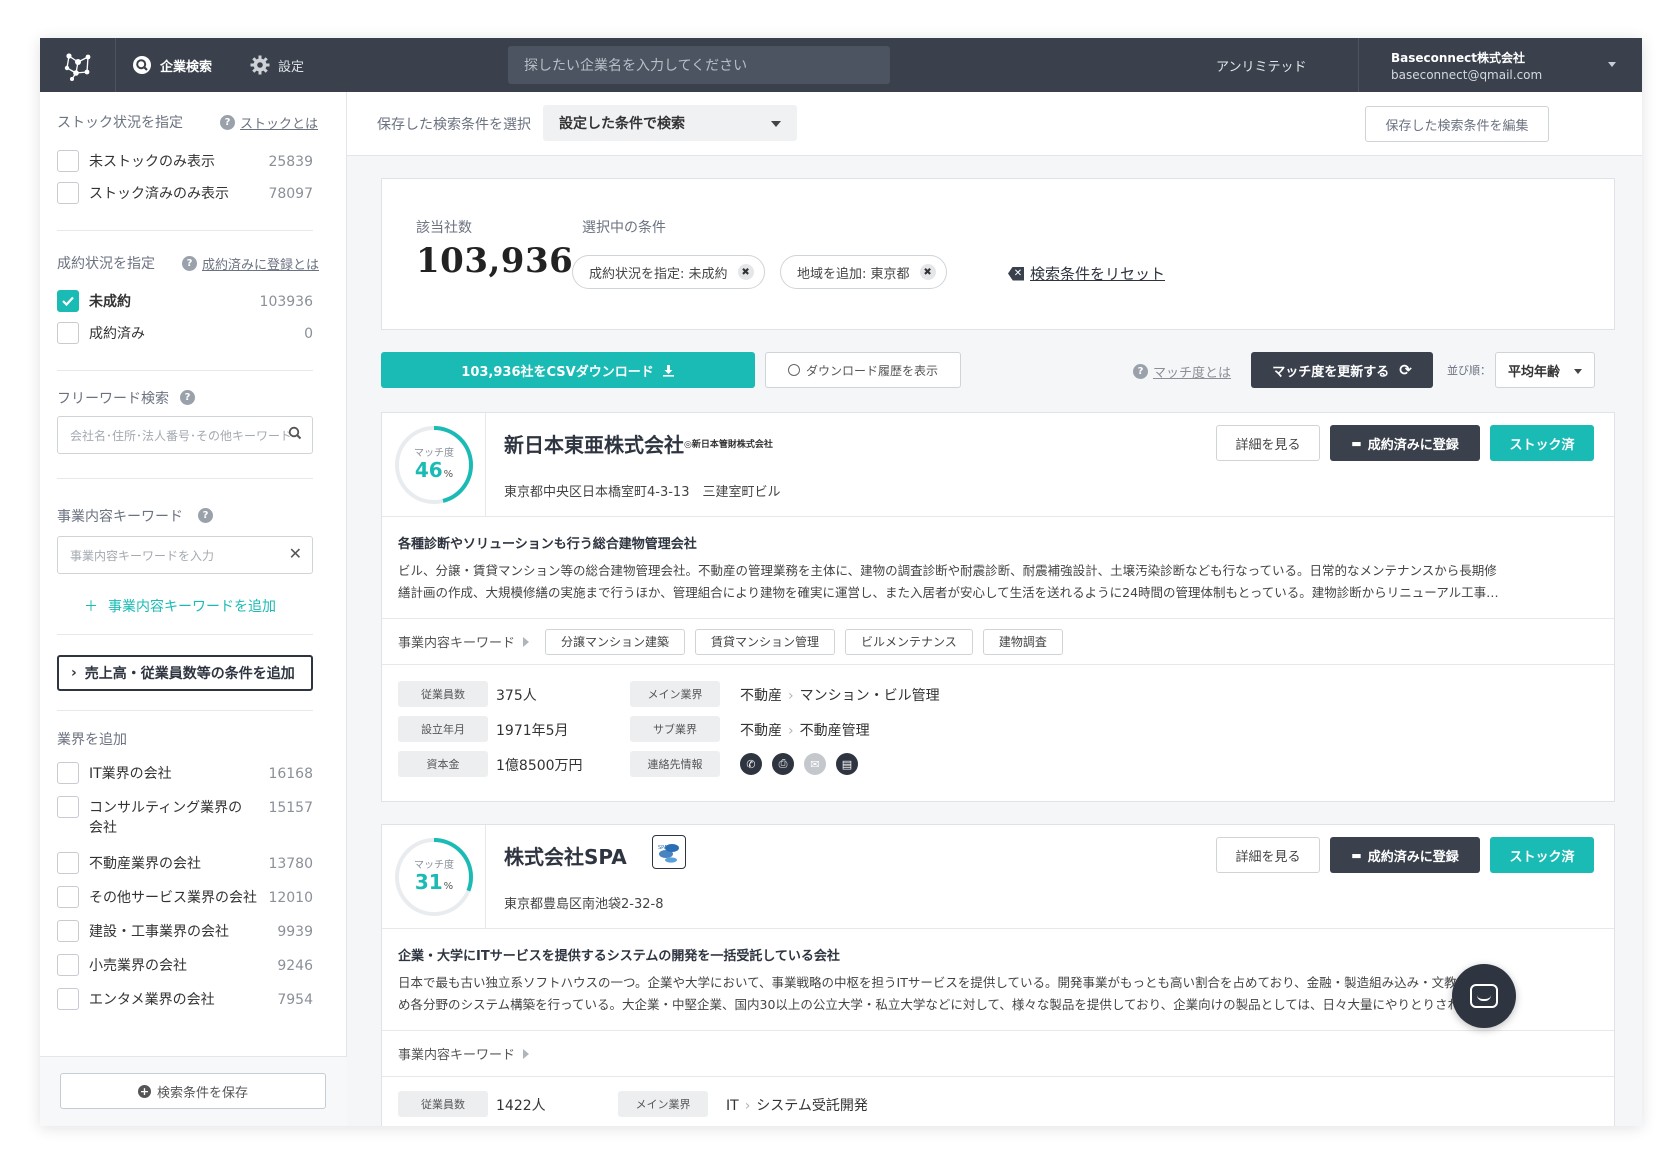 This screenshot has width=1680, height=1164. I want to click on company-search-input: 探したい企業名を入力してください, so click(699, 65).